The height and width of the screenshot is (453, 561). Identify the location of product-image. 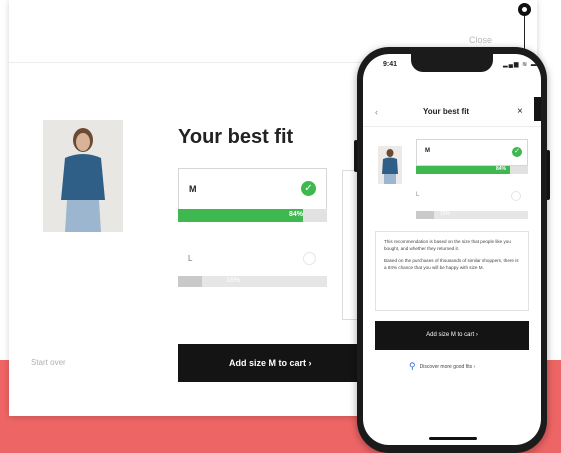
(83, 176).